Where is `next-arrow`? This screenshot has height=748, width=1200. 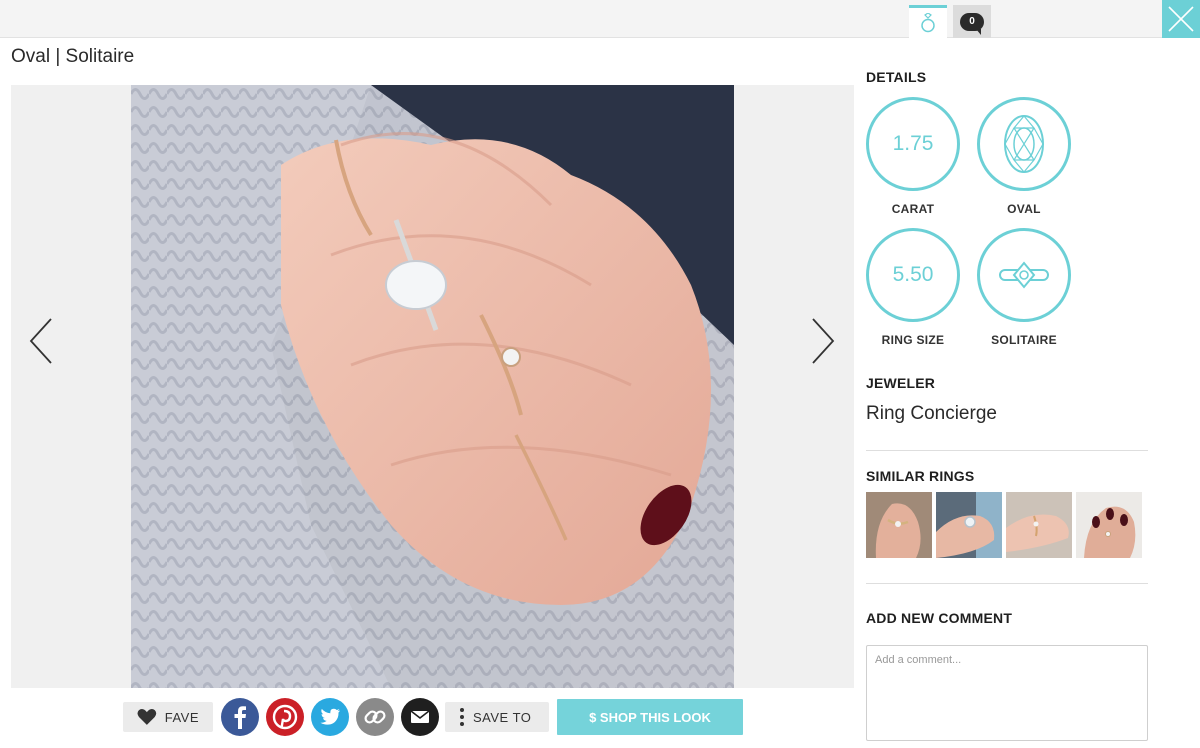
next-arrow is located at coordinates (823, 341).